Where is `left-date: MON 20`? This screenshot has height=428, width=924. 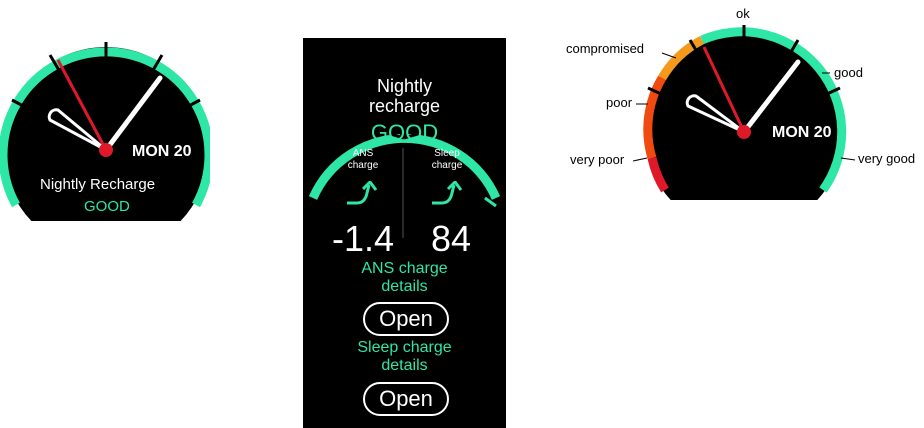 left-date: MON 20 is located at coordinates (162, 151).